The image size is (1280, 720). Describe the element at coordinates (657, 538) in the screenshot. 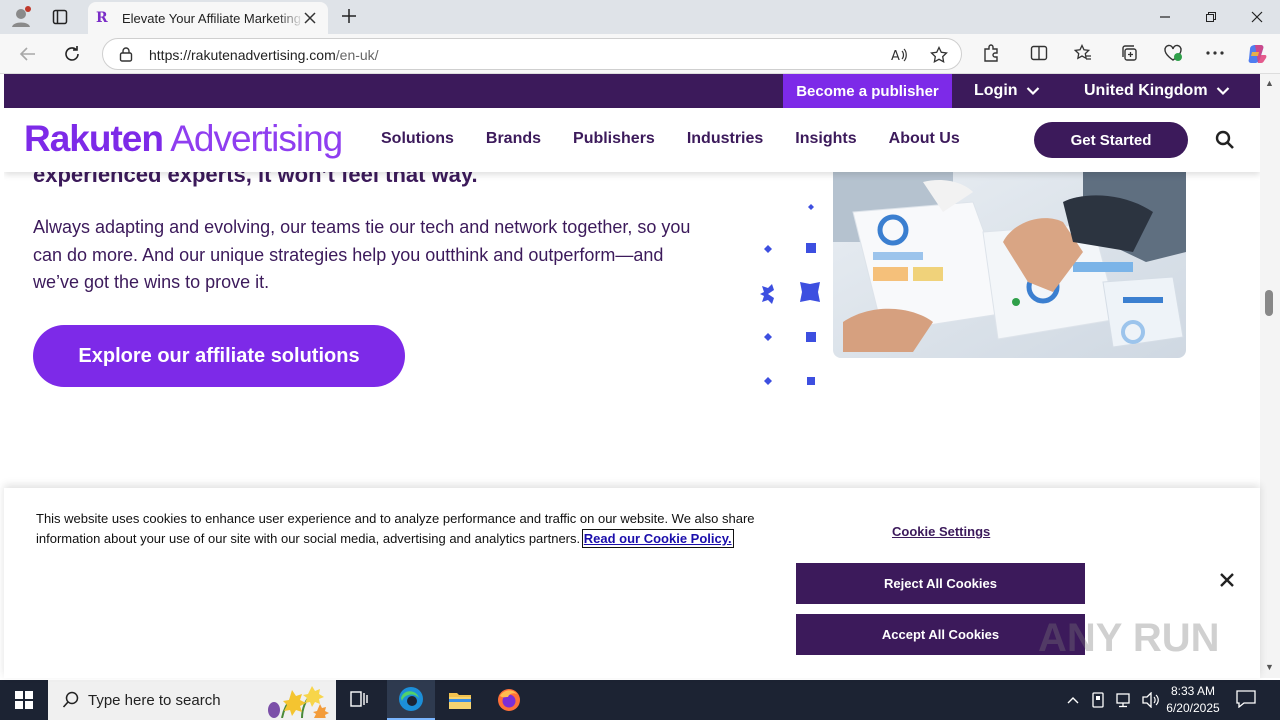

I see `cookie-policy-link: Read our Cookie Policy.` at that location.